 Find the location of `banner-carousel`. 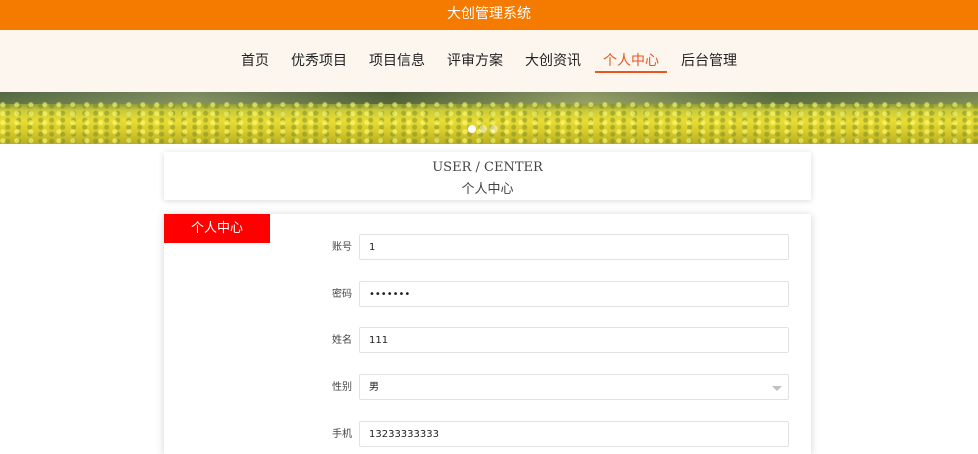

banner-carousel is located at coordinates (489, 118).